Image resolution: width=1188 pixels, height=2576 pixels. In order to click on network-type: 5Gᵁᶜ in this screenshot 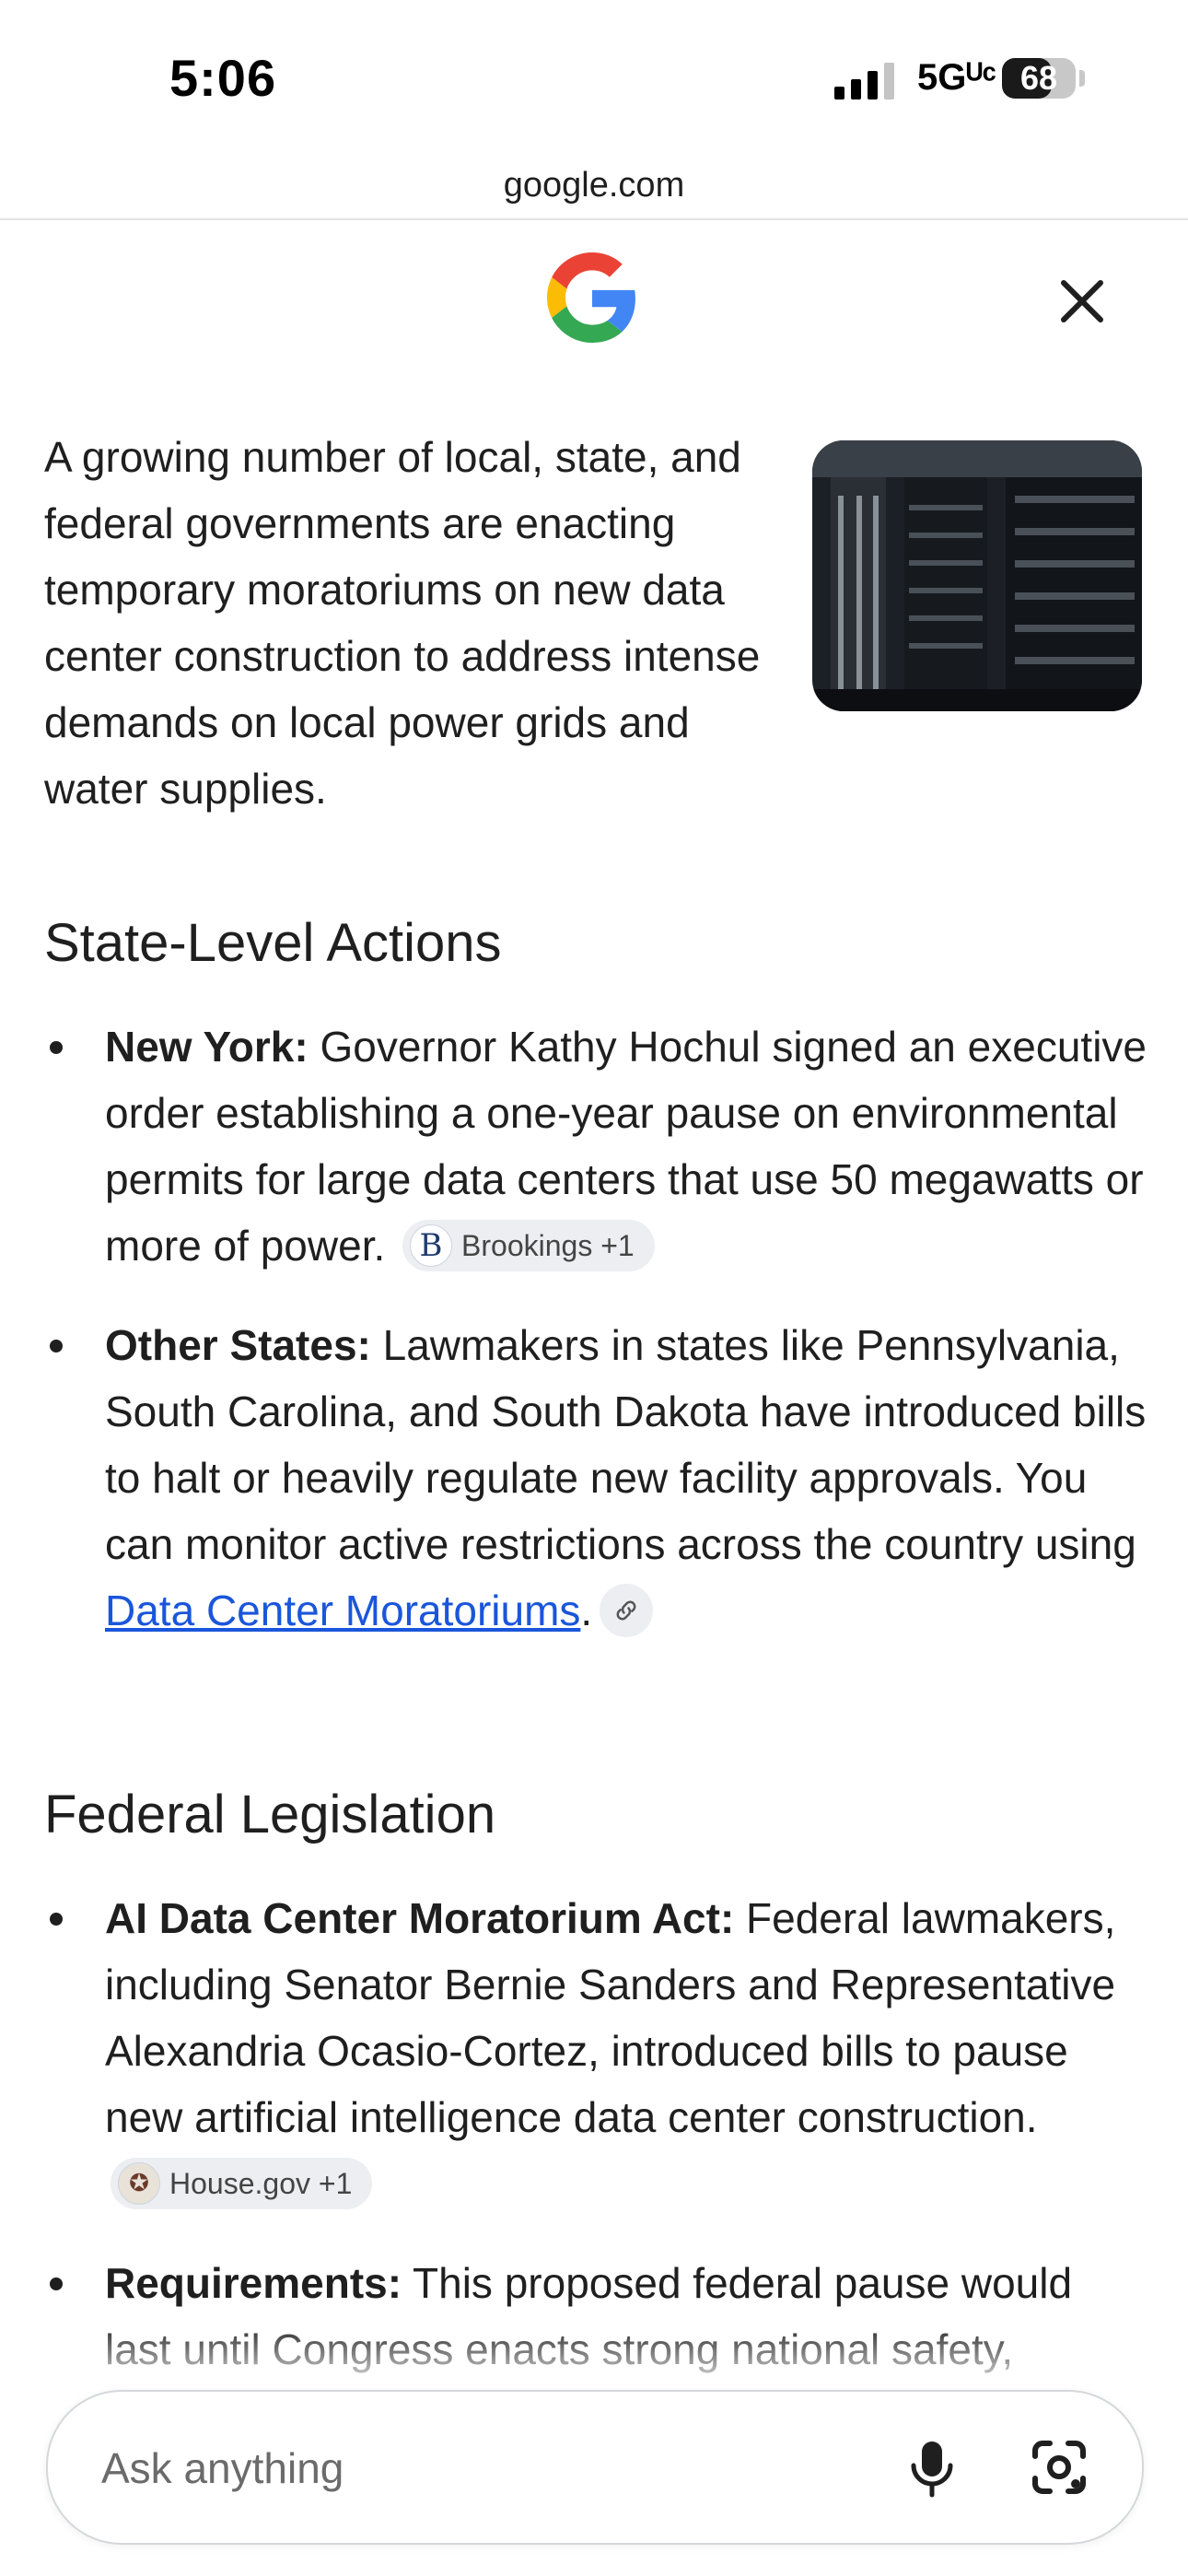, I will do `click(956, 77)`.